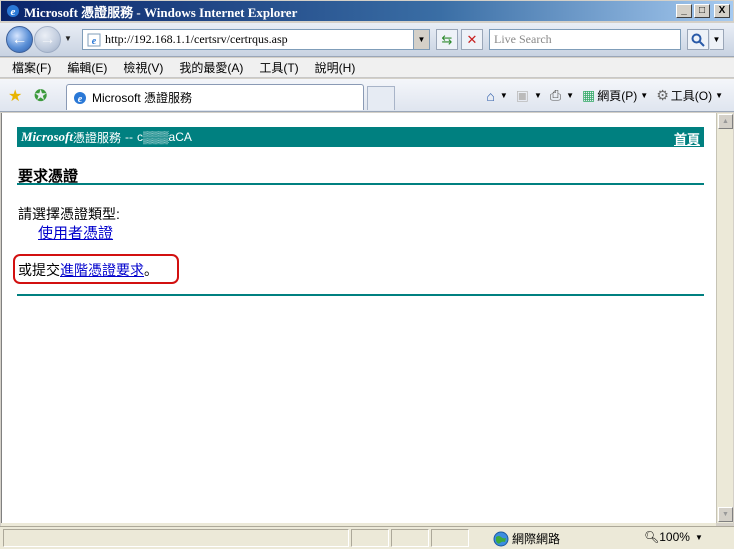  I want to click on brand-name: Microsoft, so click(47, 136).